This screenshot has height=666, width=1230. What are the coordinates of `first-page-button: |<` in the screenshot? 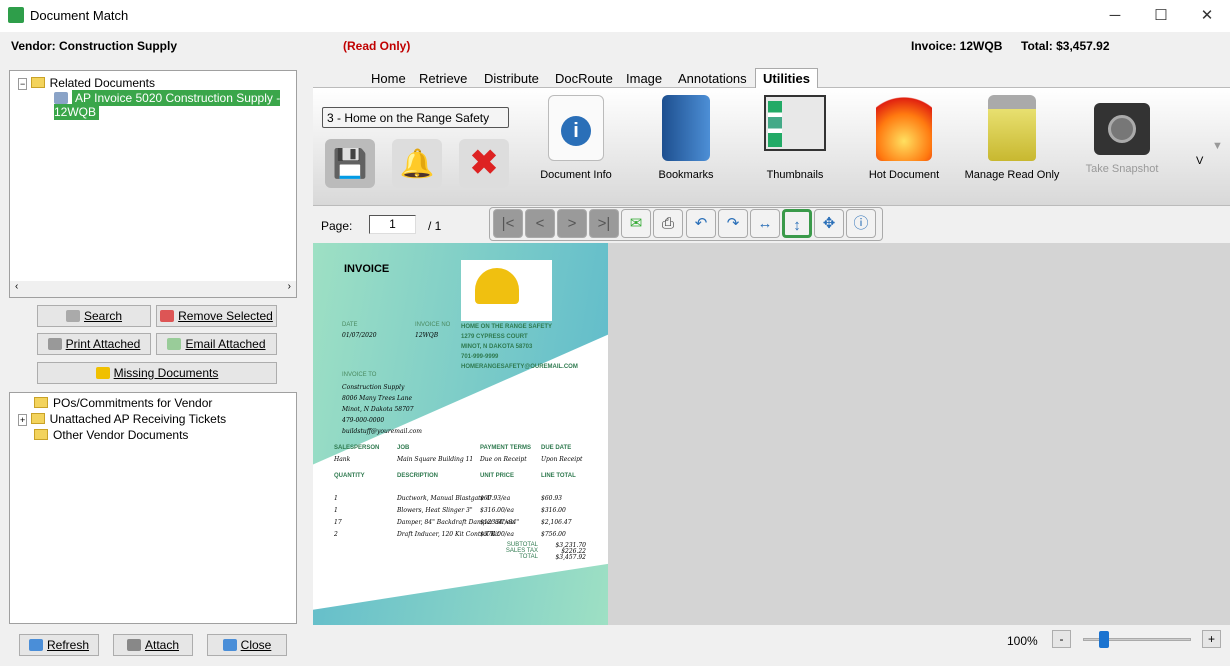 It's located at (508, 223).